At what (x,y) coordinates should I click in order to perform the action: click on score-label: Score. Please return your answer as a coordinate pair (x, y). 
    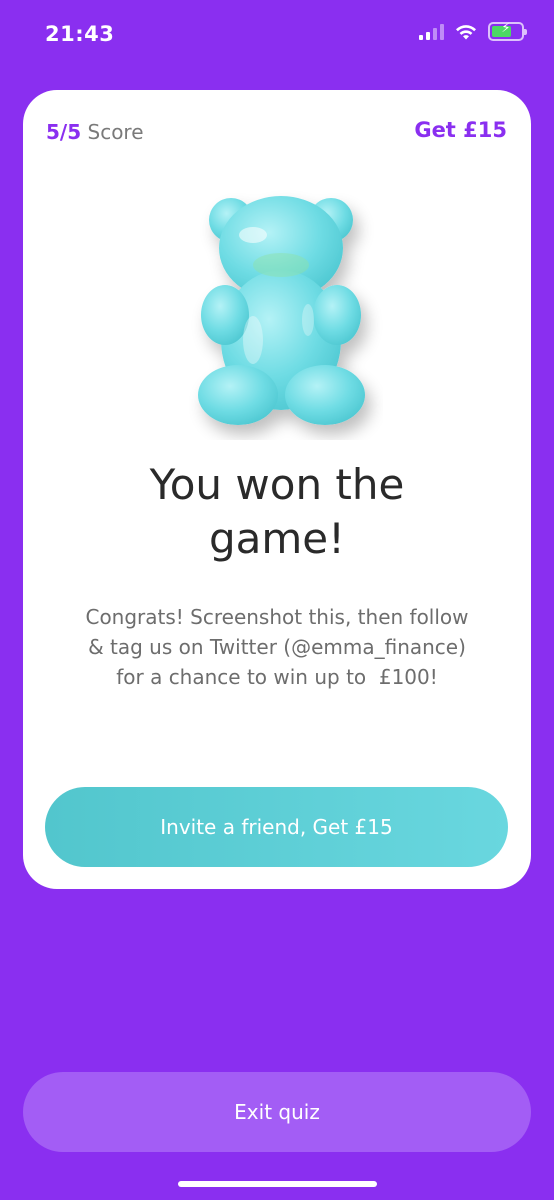
    Looking at the image, I should click on (112, 132).